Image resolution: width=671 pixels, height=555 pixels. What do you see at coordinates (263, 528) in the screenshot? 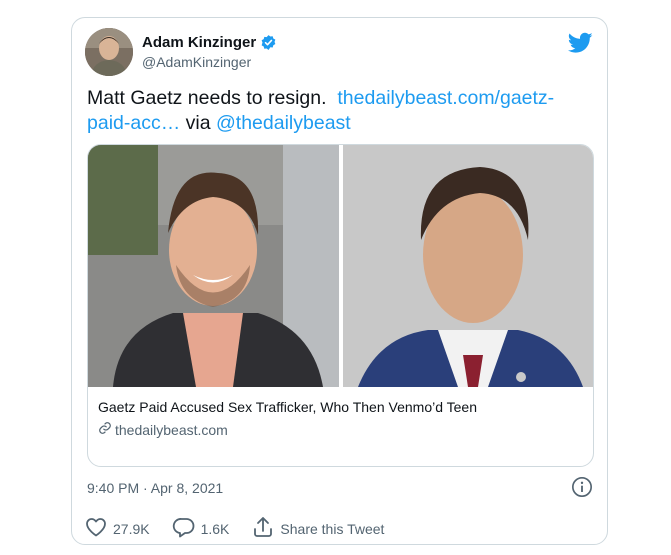
I see `share-icon` at bounding box center [263, 528].